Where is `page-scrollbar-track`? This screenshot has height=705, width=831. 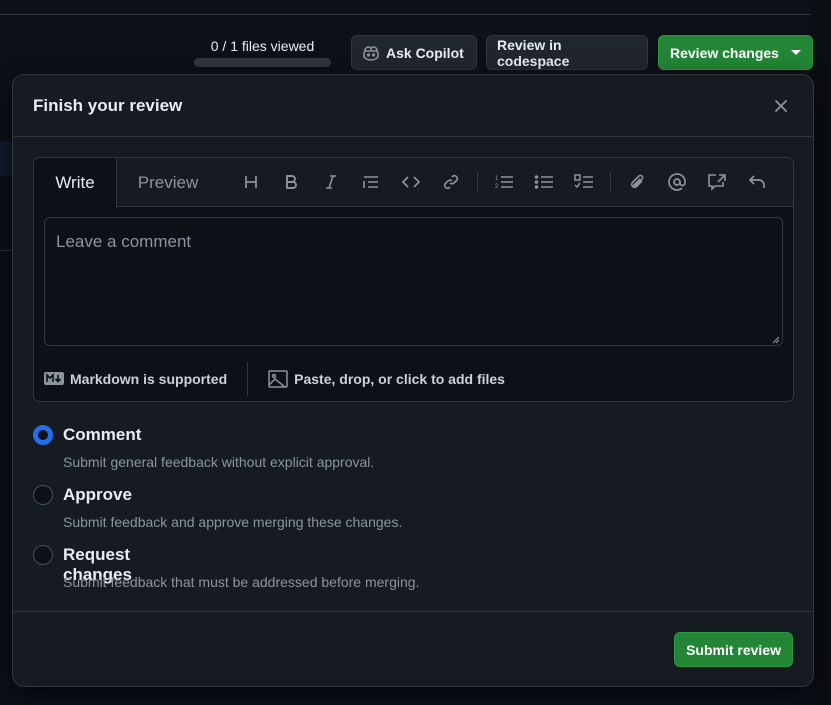 page-scrollbar-track is located at coordinates (821, 352).